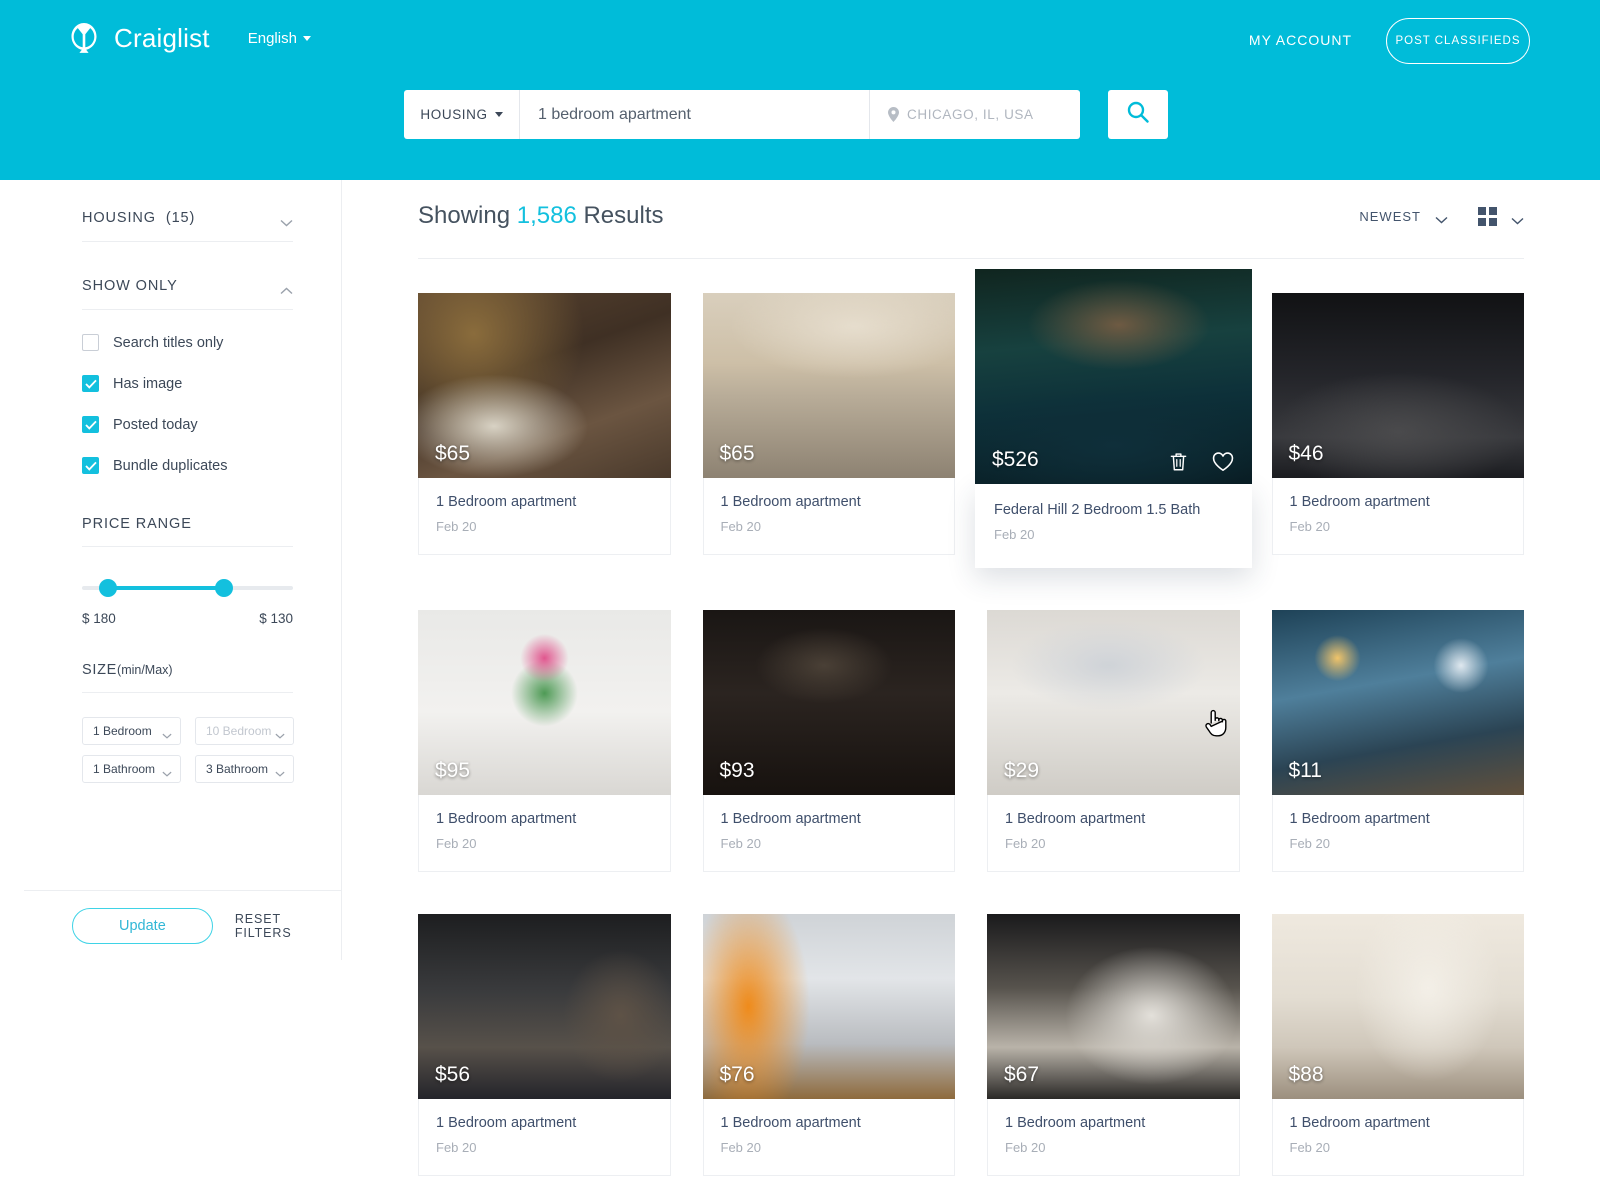  What do you see at coordinates (828, 1006) in the screenshot?
I see `listing-thumbnail: $76` at bounding box center [828, 1006].